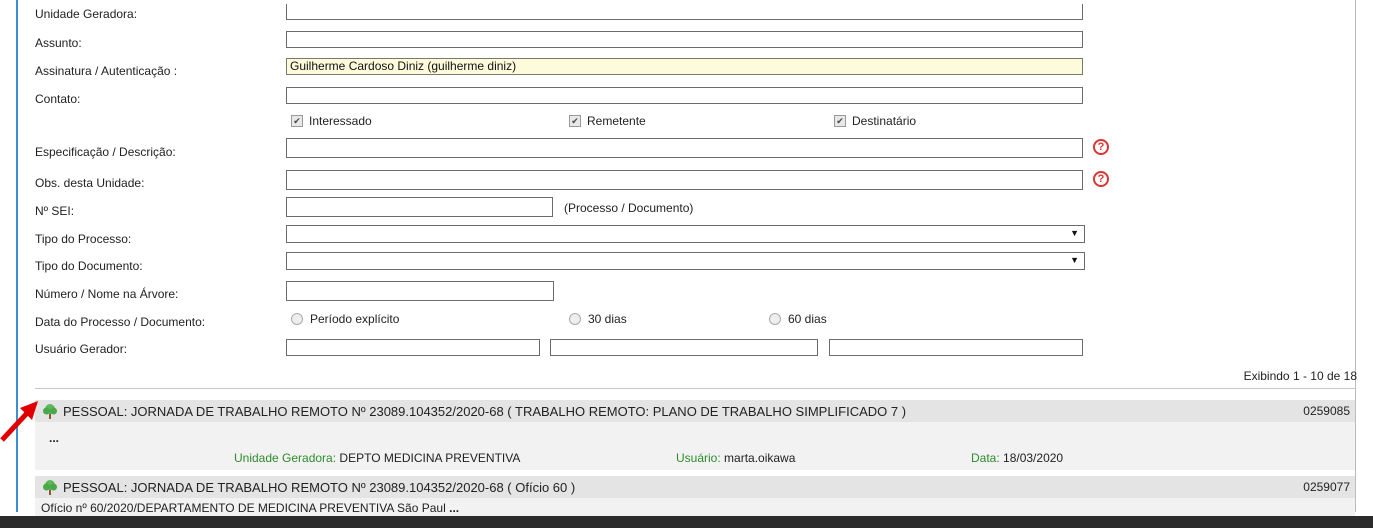 The image size is (1373, 528). What do you see at coordinates (884, 121) in the screenshot?
I see `checkbox-destinatario-label: Destinatário` at bounding box center [884, 121].